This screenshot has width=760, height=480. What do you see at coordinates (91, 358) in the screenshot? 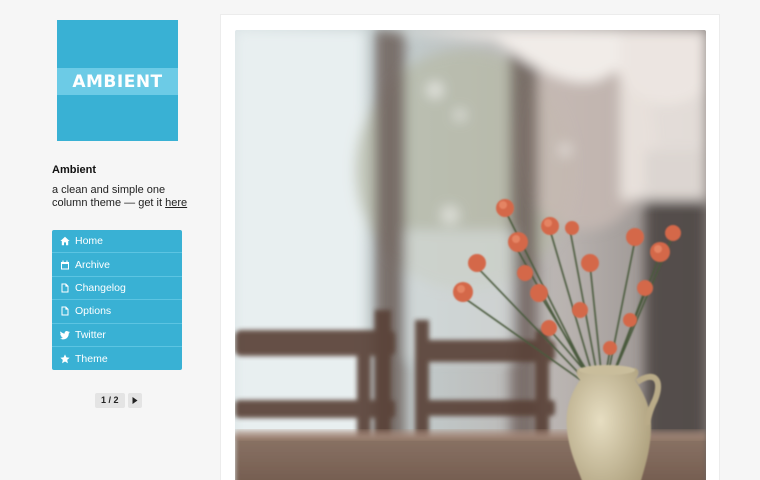
I see `nav-label-theme: Theme` at bounding box center [91, 358].